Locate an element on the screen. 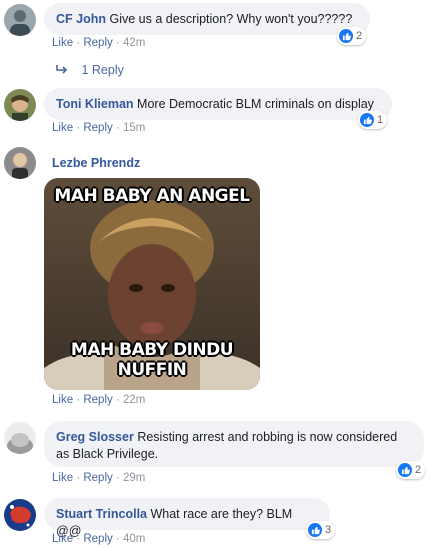 This screenshot has width=432, height=548. comment-actions: Like · Reply · 15m is located at coordinates (98, 128).